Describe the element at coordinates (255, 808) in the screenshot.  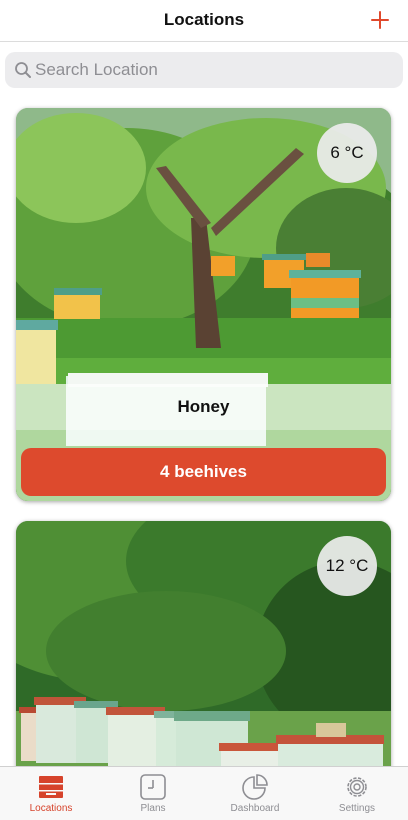
I see `tab-label: Dashboard` at that location.